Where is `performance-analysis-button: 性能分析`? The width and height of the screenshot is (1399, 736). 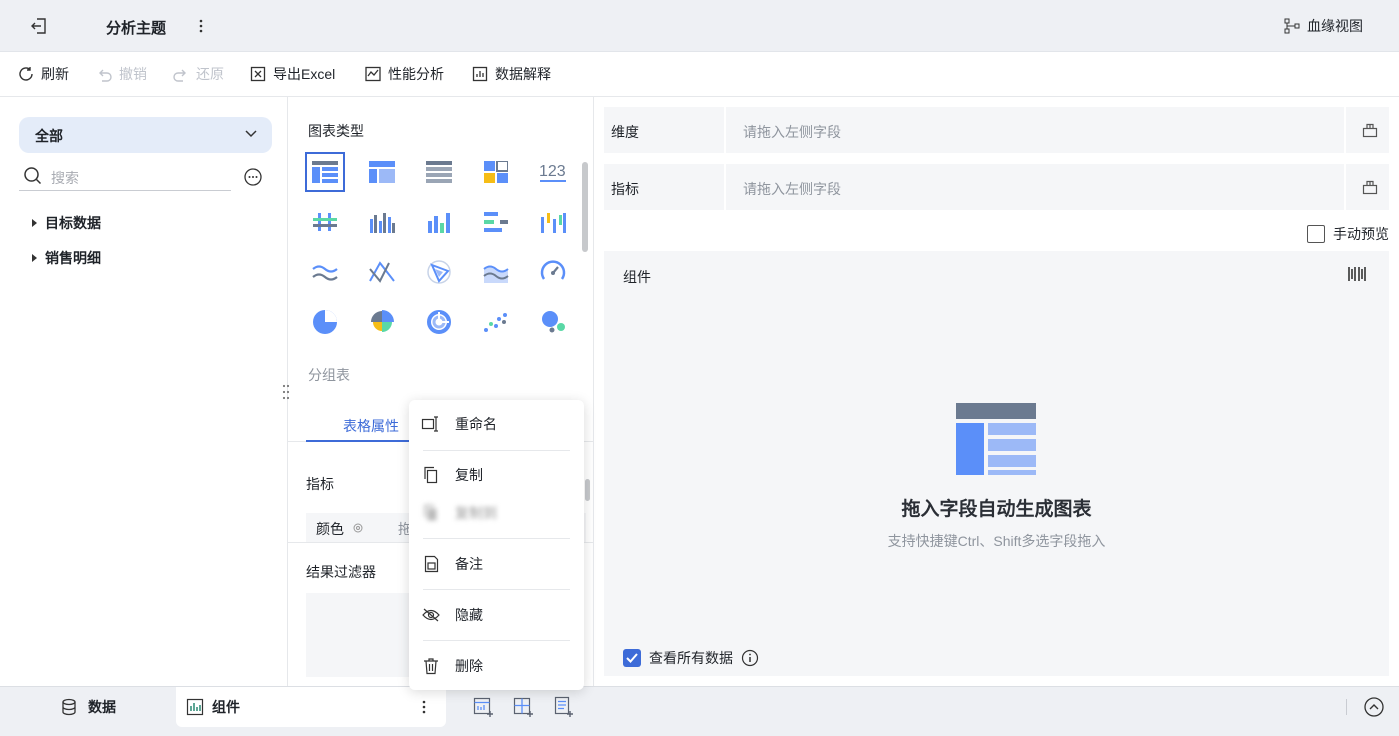
performance-analysis-button: 性能分析 is located at coordinates (404, 74).